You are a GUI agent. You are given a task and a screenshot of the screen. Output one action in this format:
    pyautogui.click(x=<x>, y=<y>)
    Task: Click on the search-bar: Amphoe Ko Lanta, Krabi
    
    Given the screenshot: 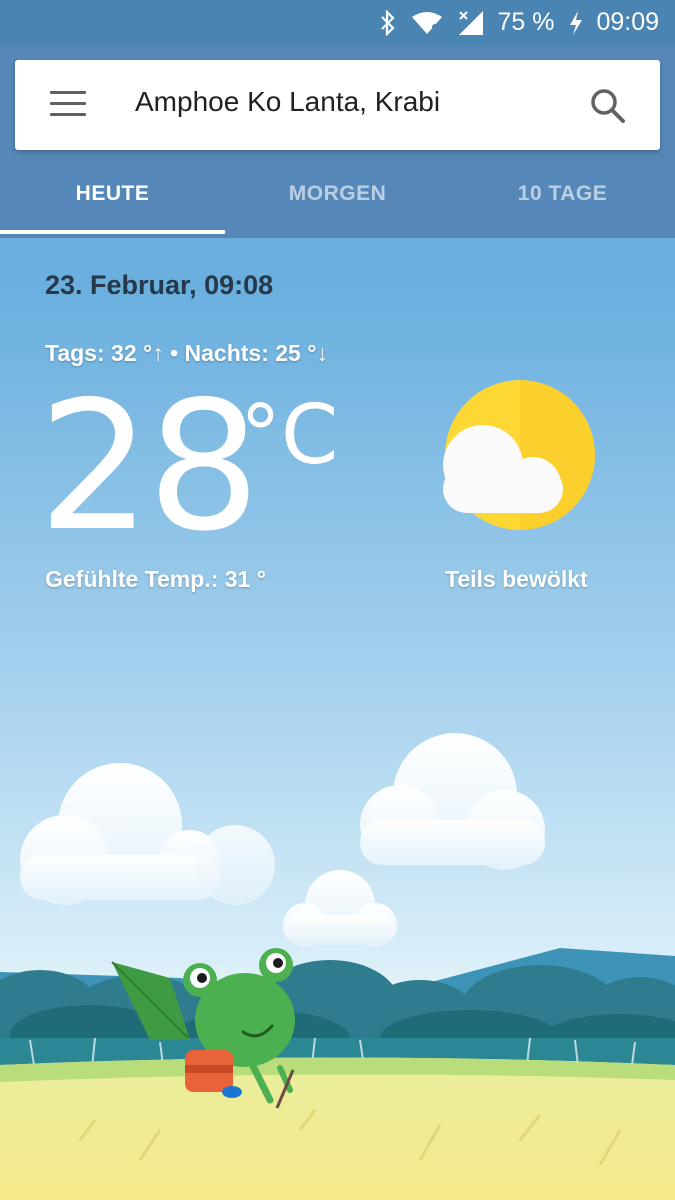 What is the action you would take?
    pyautogui.click(x=337, y=105)
    